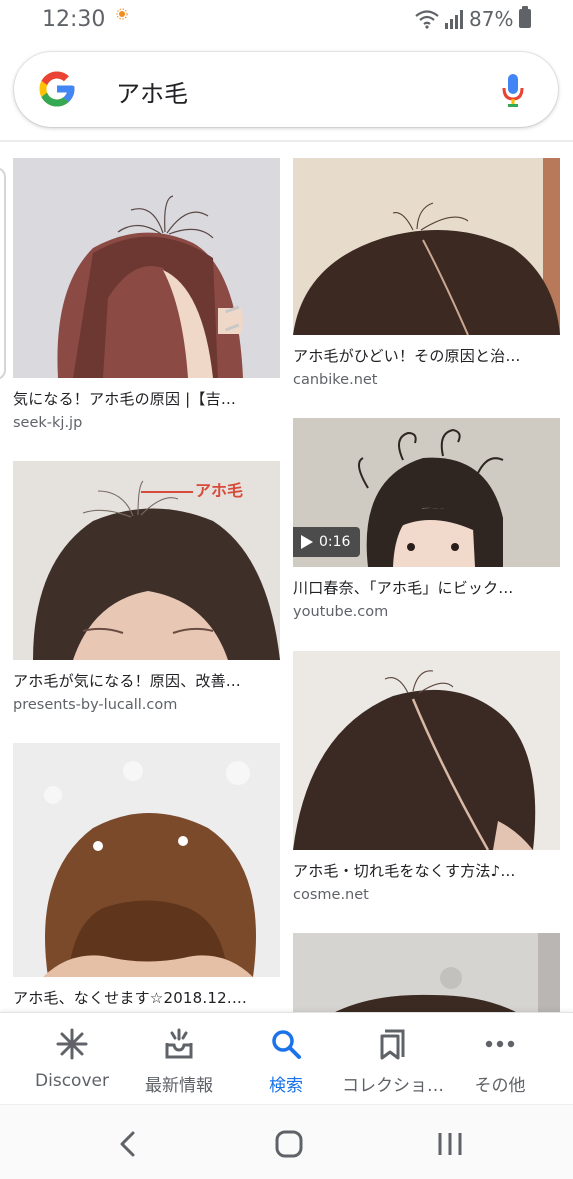  Describe the element at coordinates (72, 1081) in the screenshot. I see `nav-label: Discover` at that location.